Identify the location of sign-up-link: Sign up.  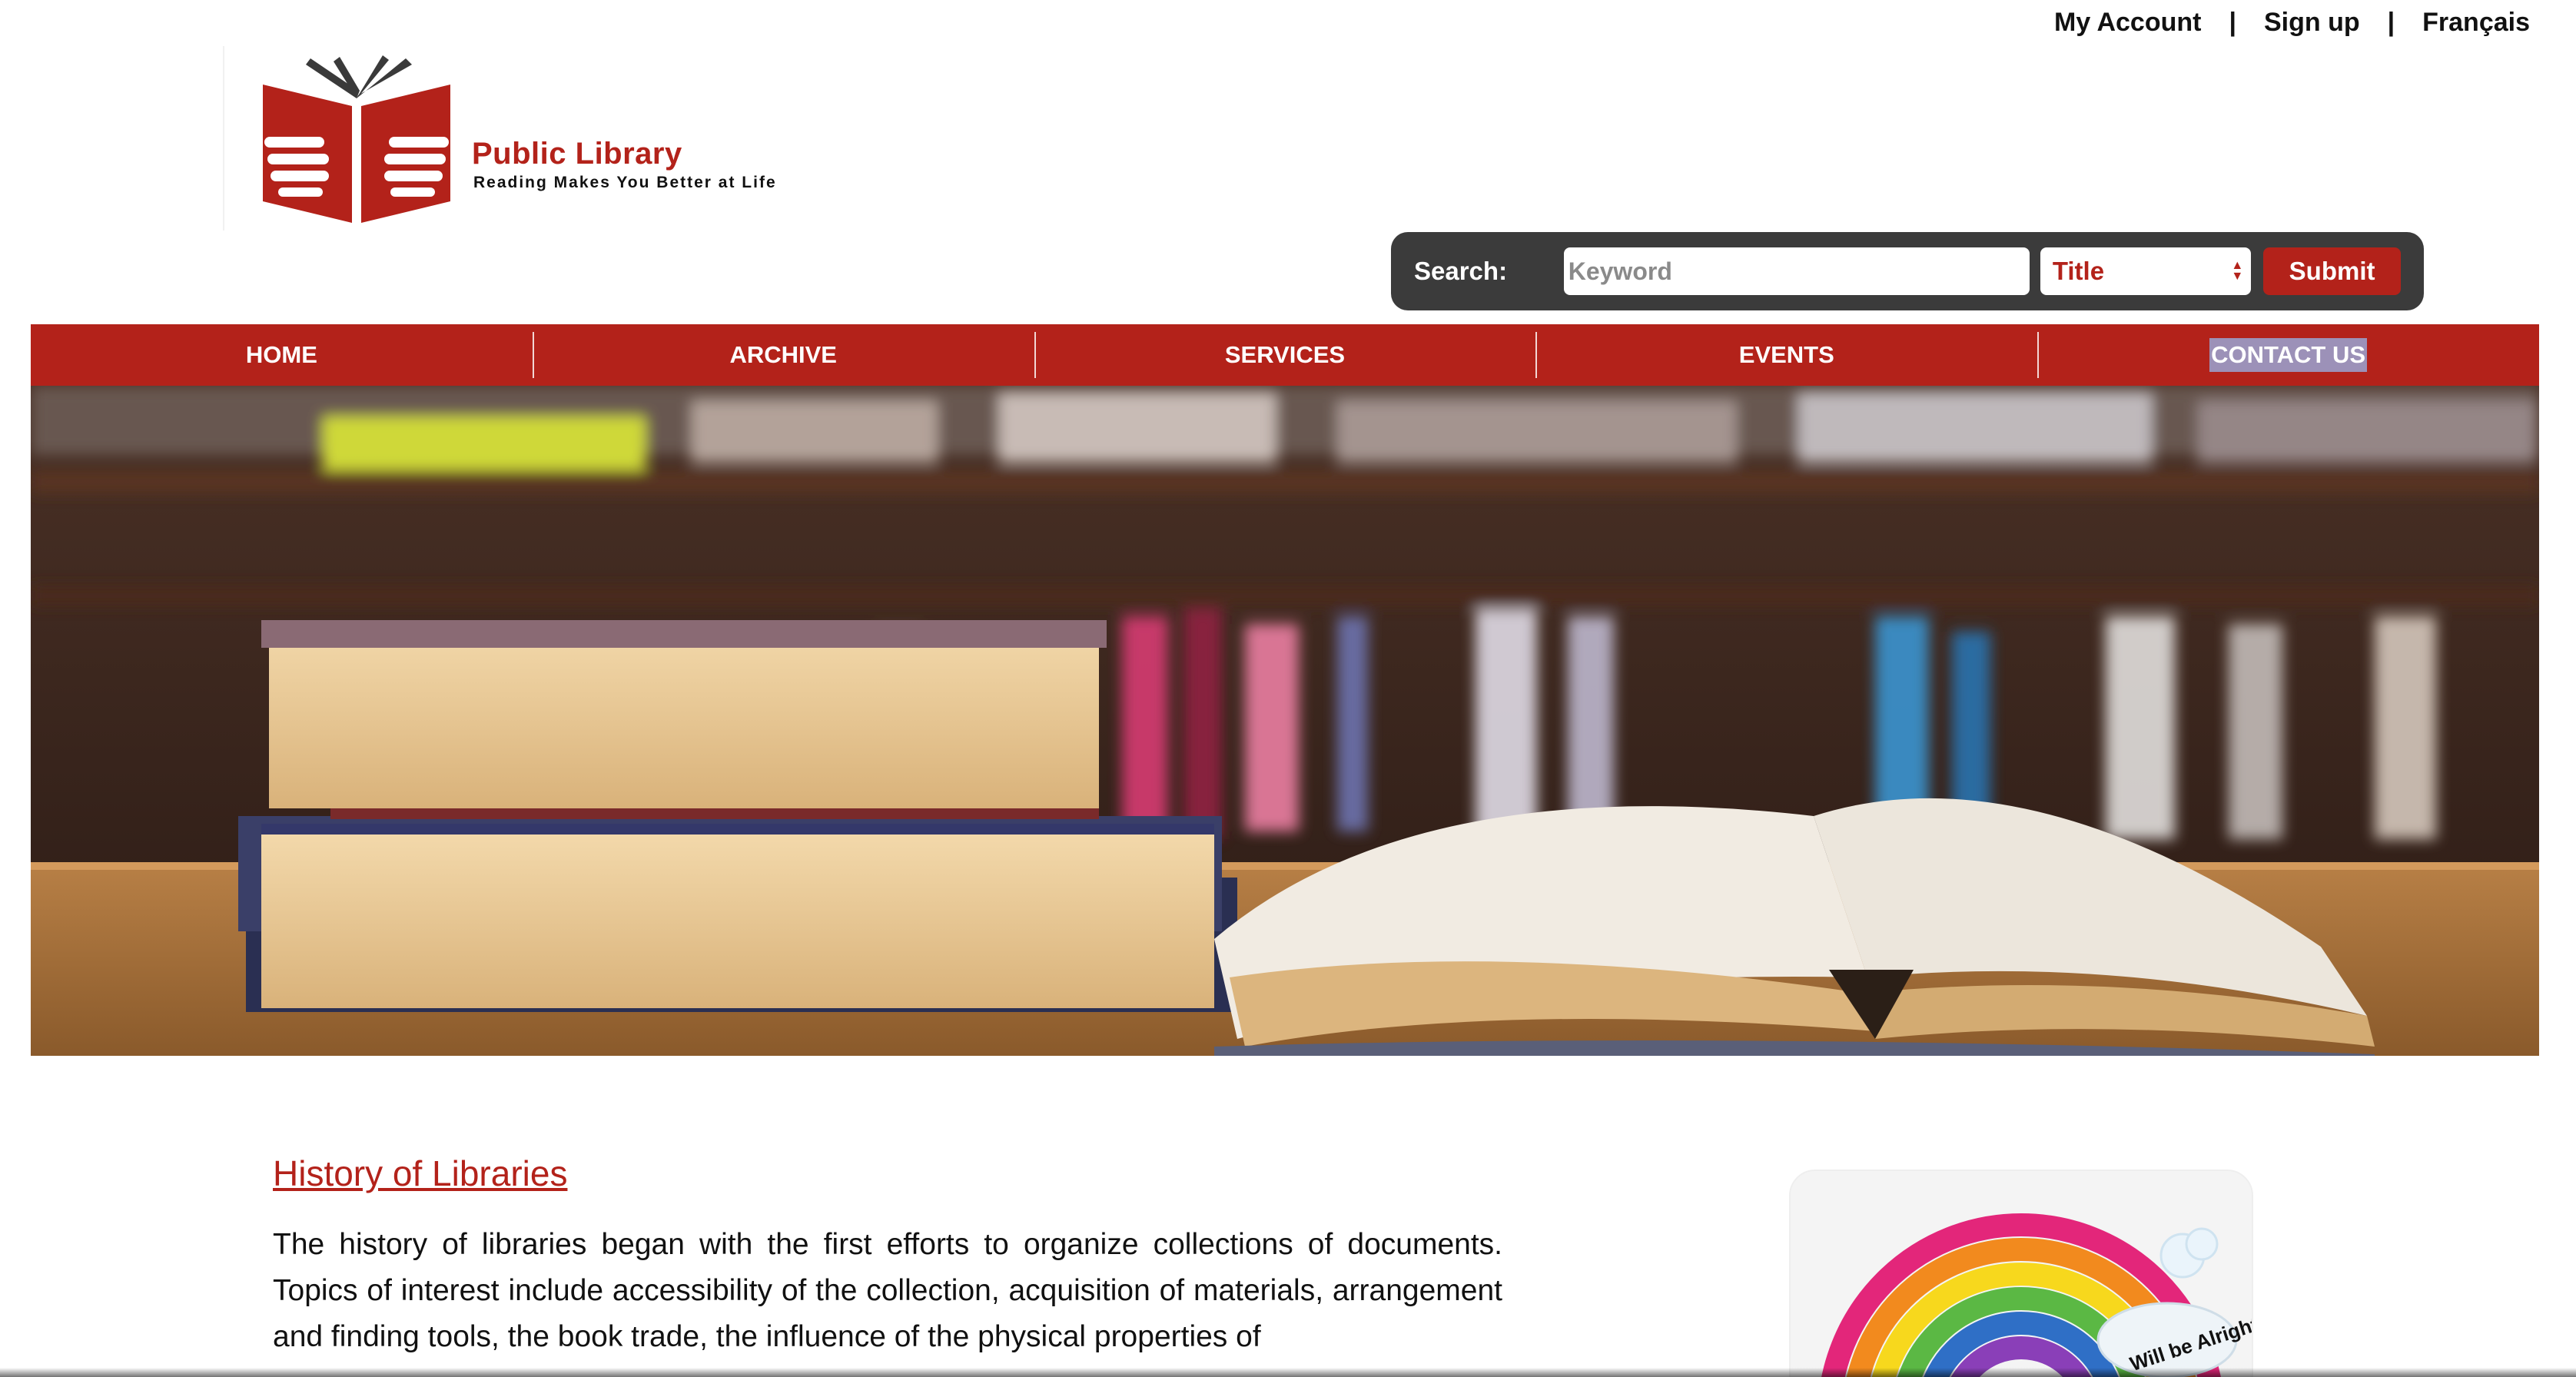
(2312, 23).